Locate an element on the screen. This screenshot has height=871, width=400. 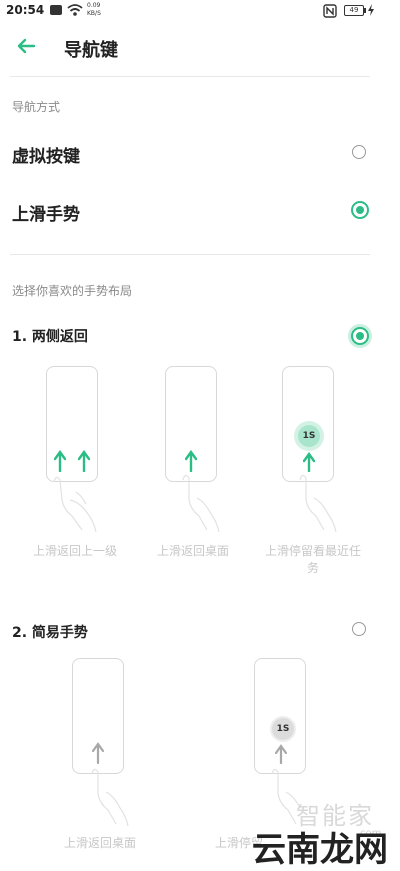
layout-both-sides-back-radio is located at coordinates (360, 336).